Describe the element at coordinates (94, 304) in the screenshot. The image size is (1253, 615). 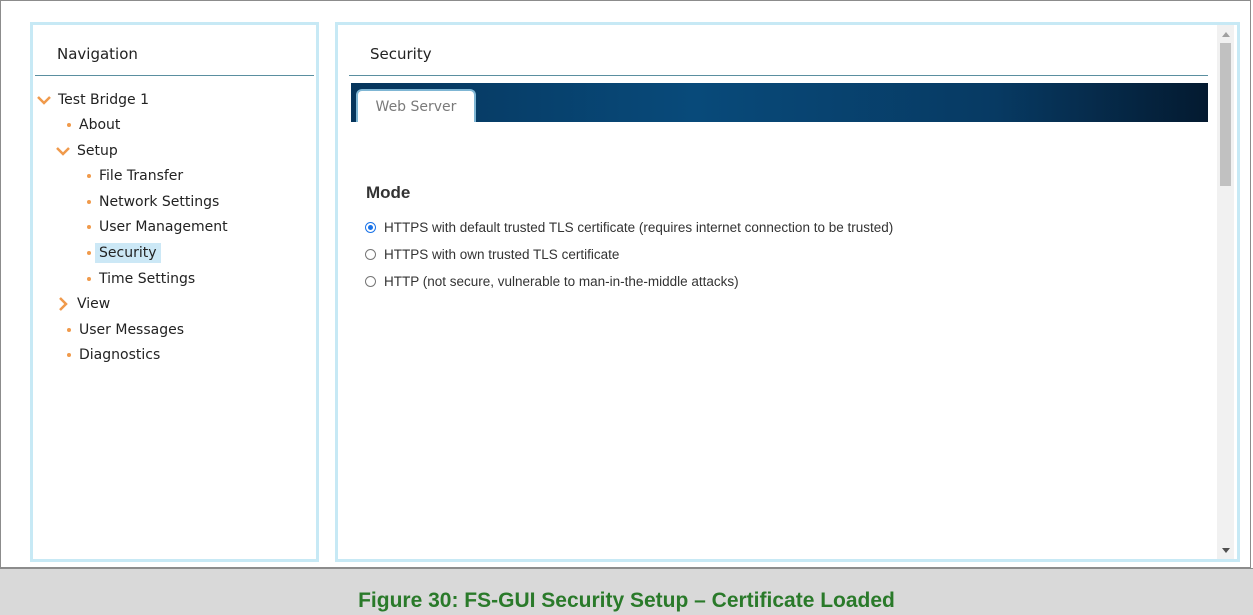
I see `tree-item-label: View` at that location.